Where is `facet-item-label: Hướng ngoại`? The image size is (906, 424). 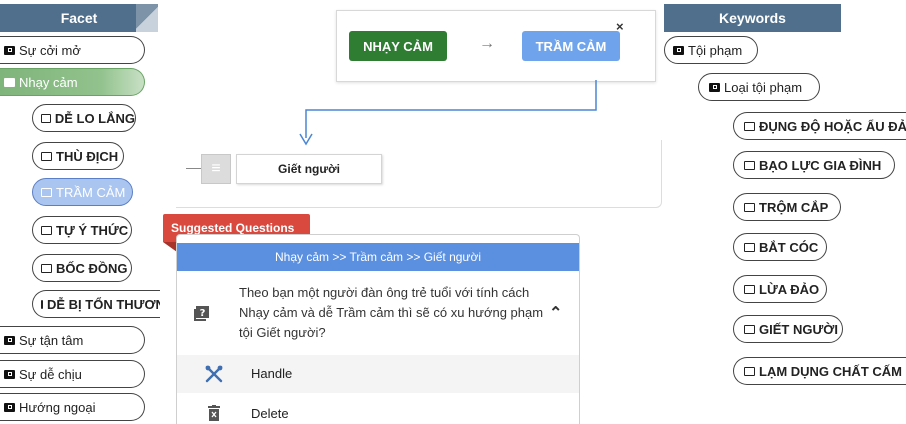 facet-item-label: Hướng ngoại is located at coordinates (57, 407).